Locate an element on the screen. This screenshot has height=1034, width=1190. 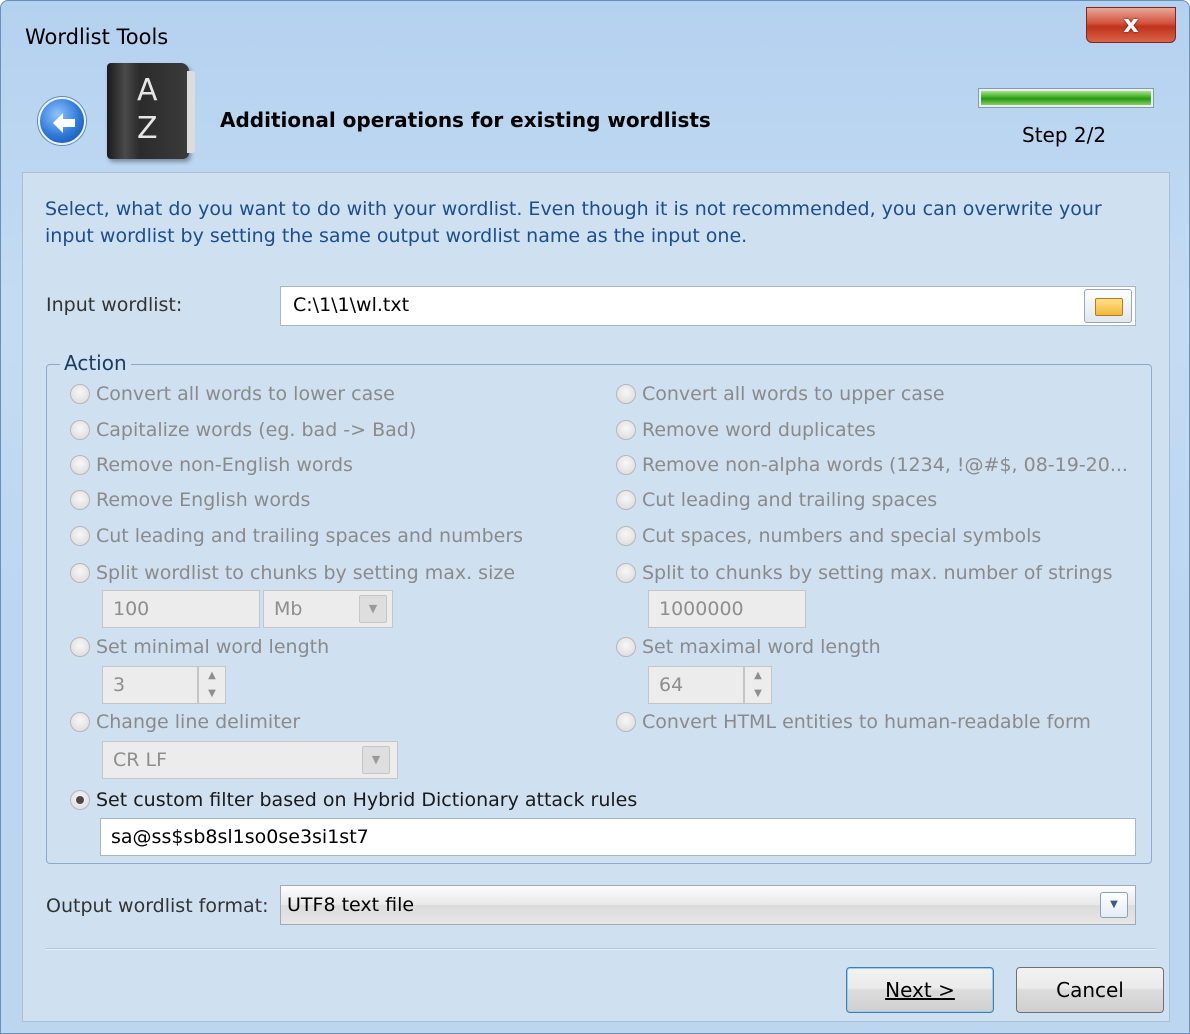
radio-label: Change line delimiter is located at coordinates (198, 722).